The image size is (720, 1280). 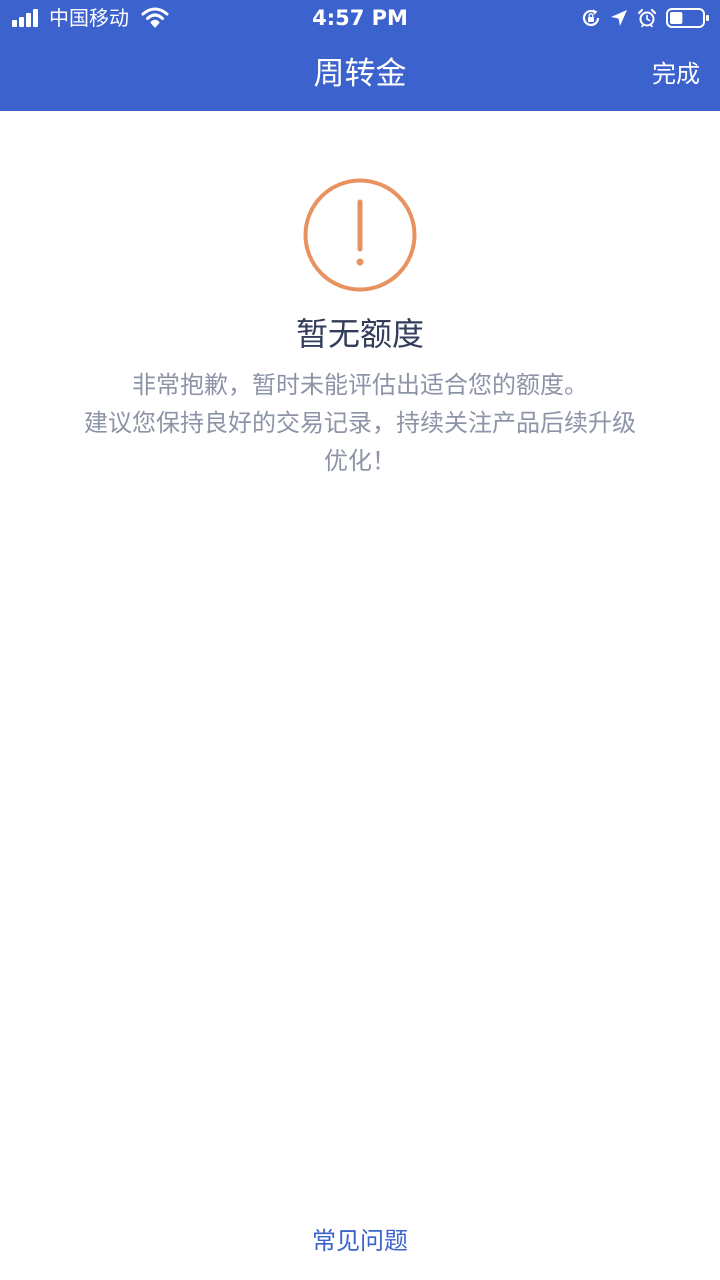 What do you see at coordinates (687, 18) in the screenshot?
I see `battery-icon` at bounding box center [687, 18].